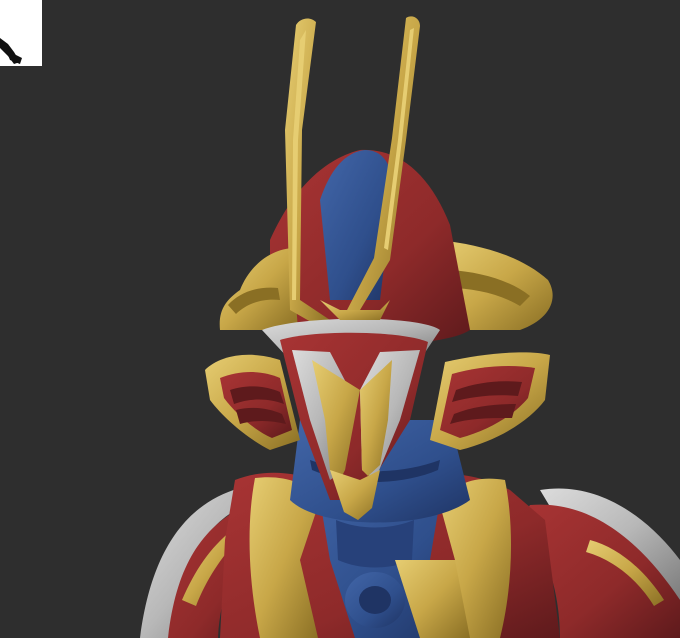 The width and height of the screenshot is (680, 638). What do you see at coordinates (490, 401) in the screenshot?
I see `right-cheek-guard` at bounding box center [490, 401].